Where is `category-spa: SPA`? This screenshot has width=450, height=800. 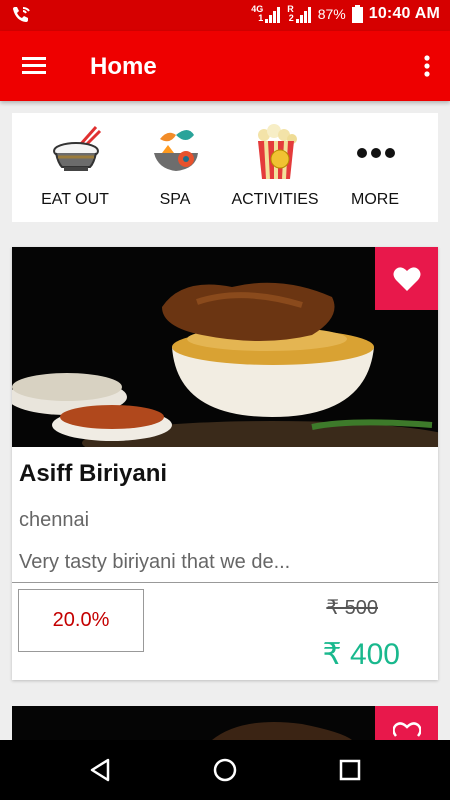 category-spa: SPA is located at coordinates (175, 167).